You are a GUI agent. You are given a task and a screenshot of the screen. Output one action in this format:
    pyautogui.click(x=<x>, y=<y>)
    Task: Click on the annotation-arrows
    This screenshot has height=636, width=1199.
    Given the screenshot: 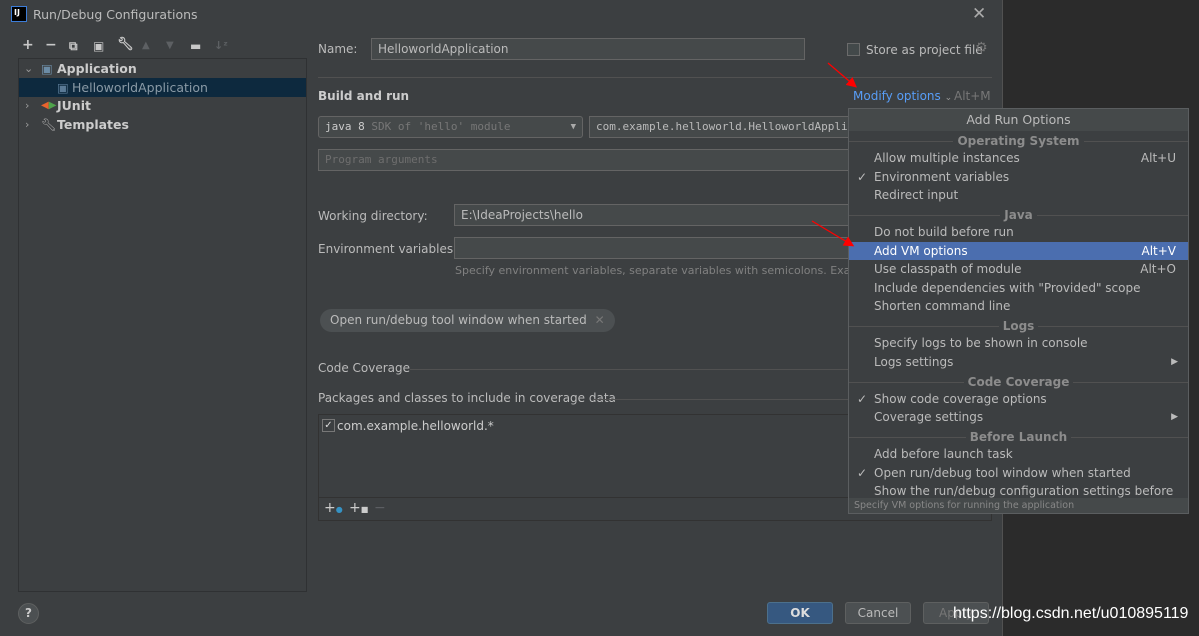 What is the action you would take?
    pyautogui.click(x=834, y=154)
    